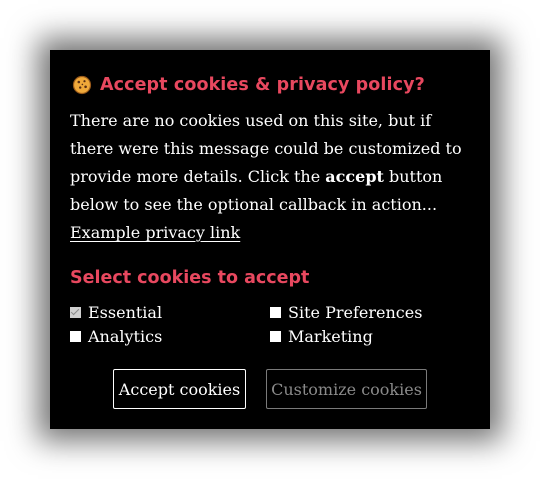 Image resolution: width=540 pixels, height=479 pixels. What do you see at coordinates (330, 336) in the screenshot?
I see `marketing-label: Marketing` at bounding box center [330, 336].